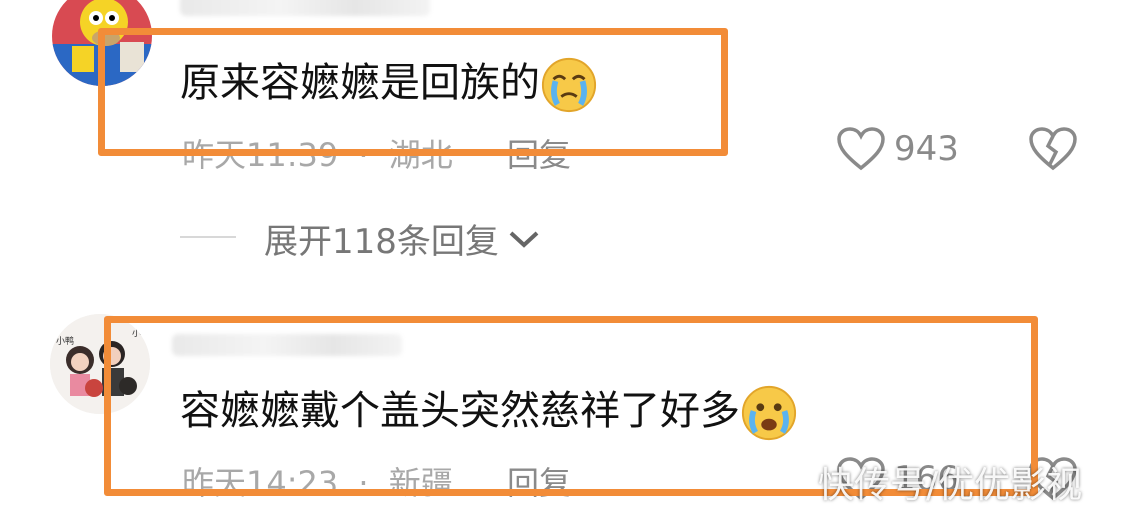  I want to click on illustrated-avatar-icon: 小易 小鸭, so click(100, 364).